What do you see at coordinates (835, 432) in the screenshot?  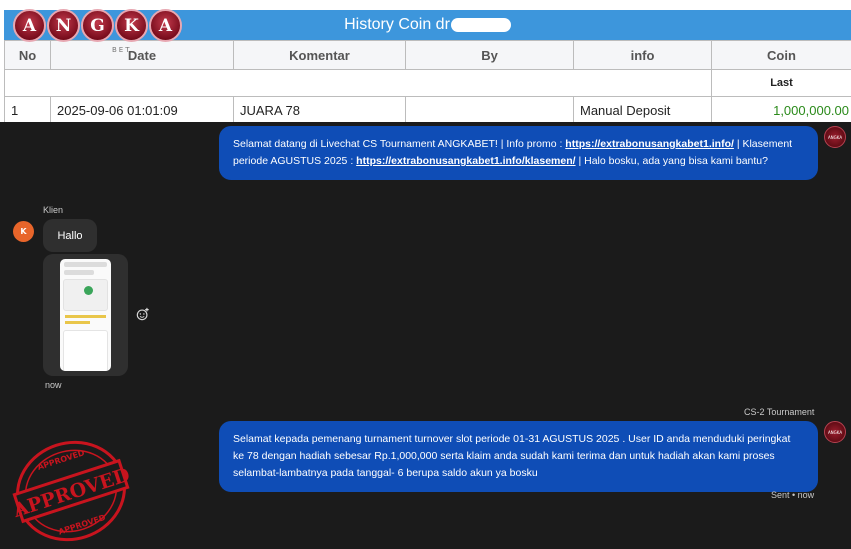 I see `agent-avatar: ANGKA` at bounding box center [835, 432].